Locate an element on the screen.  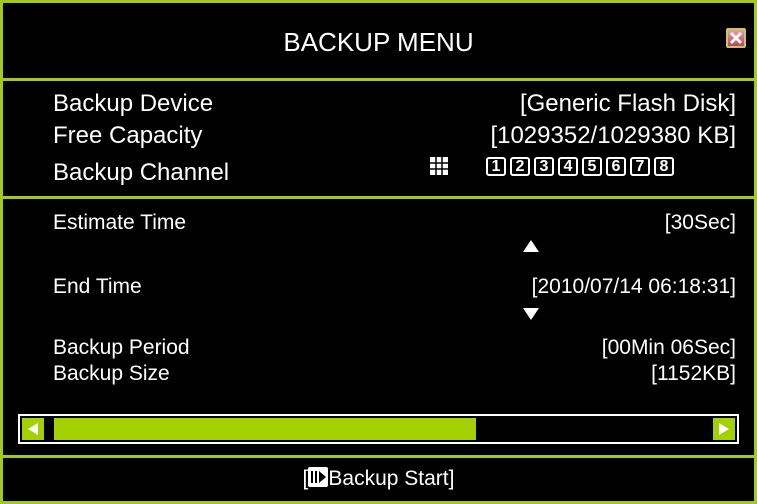
channel-5-toggle: 5 is located at coordinates (592, 166).